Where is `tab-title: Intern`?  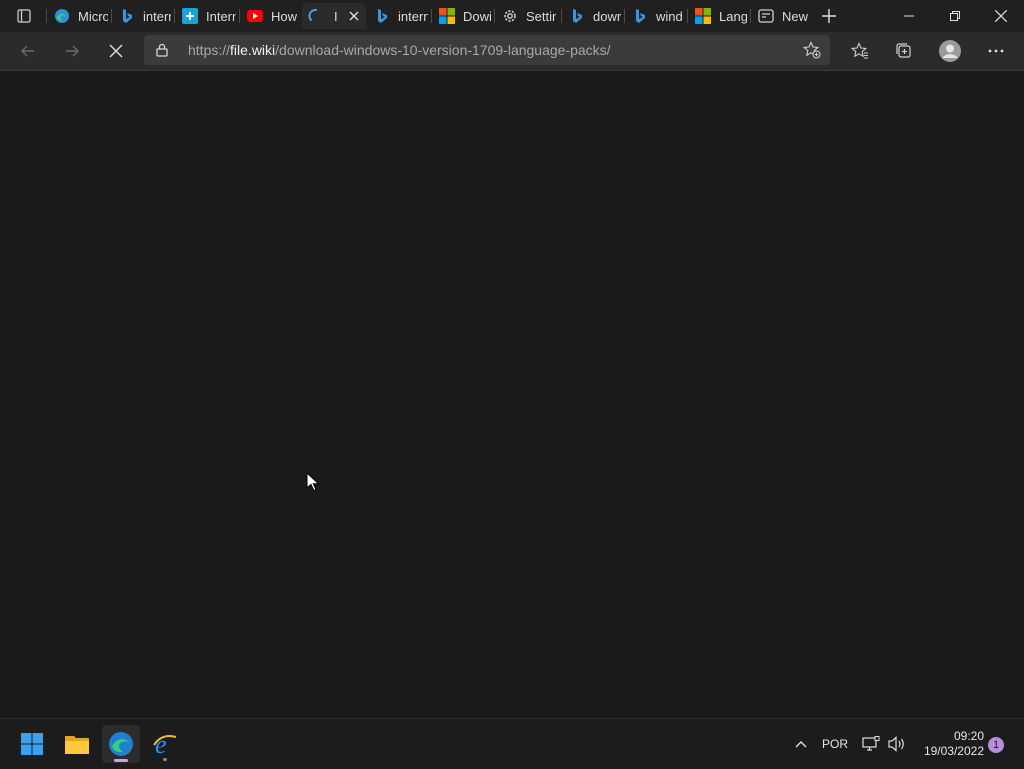
tab-title: Intern is located at coordinates (221, 16).